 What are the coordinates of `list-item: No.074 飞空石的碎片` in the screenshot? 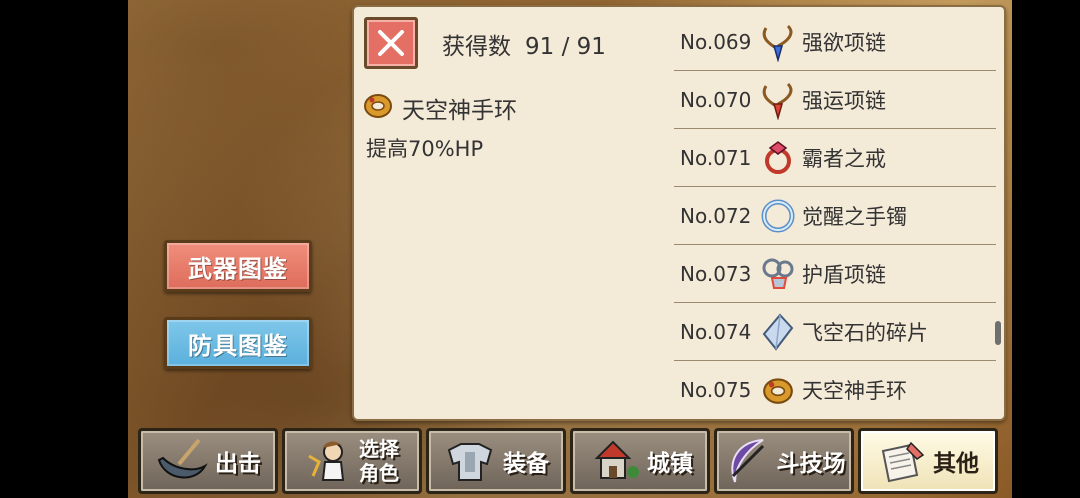 It's located at (835, 332).